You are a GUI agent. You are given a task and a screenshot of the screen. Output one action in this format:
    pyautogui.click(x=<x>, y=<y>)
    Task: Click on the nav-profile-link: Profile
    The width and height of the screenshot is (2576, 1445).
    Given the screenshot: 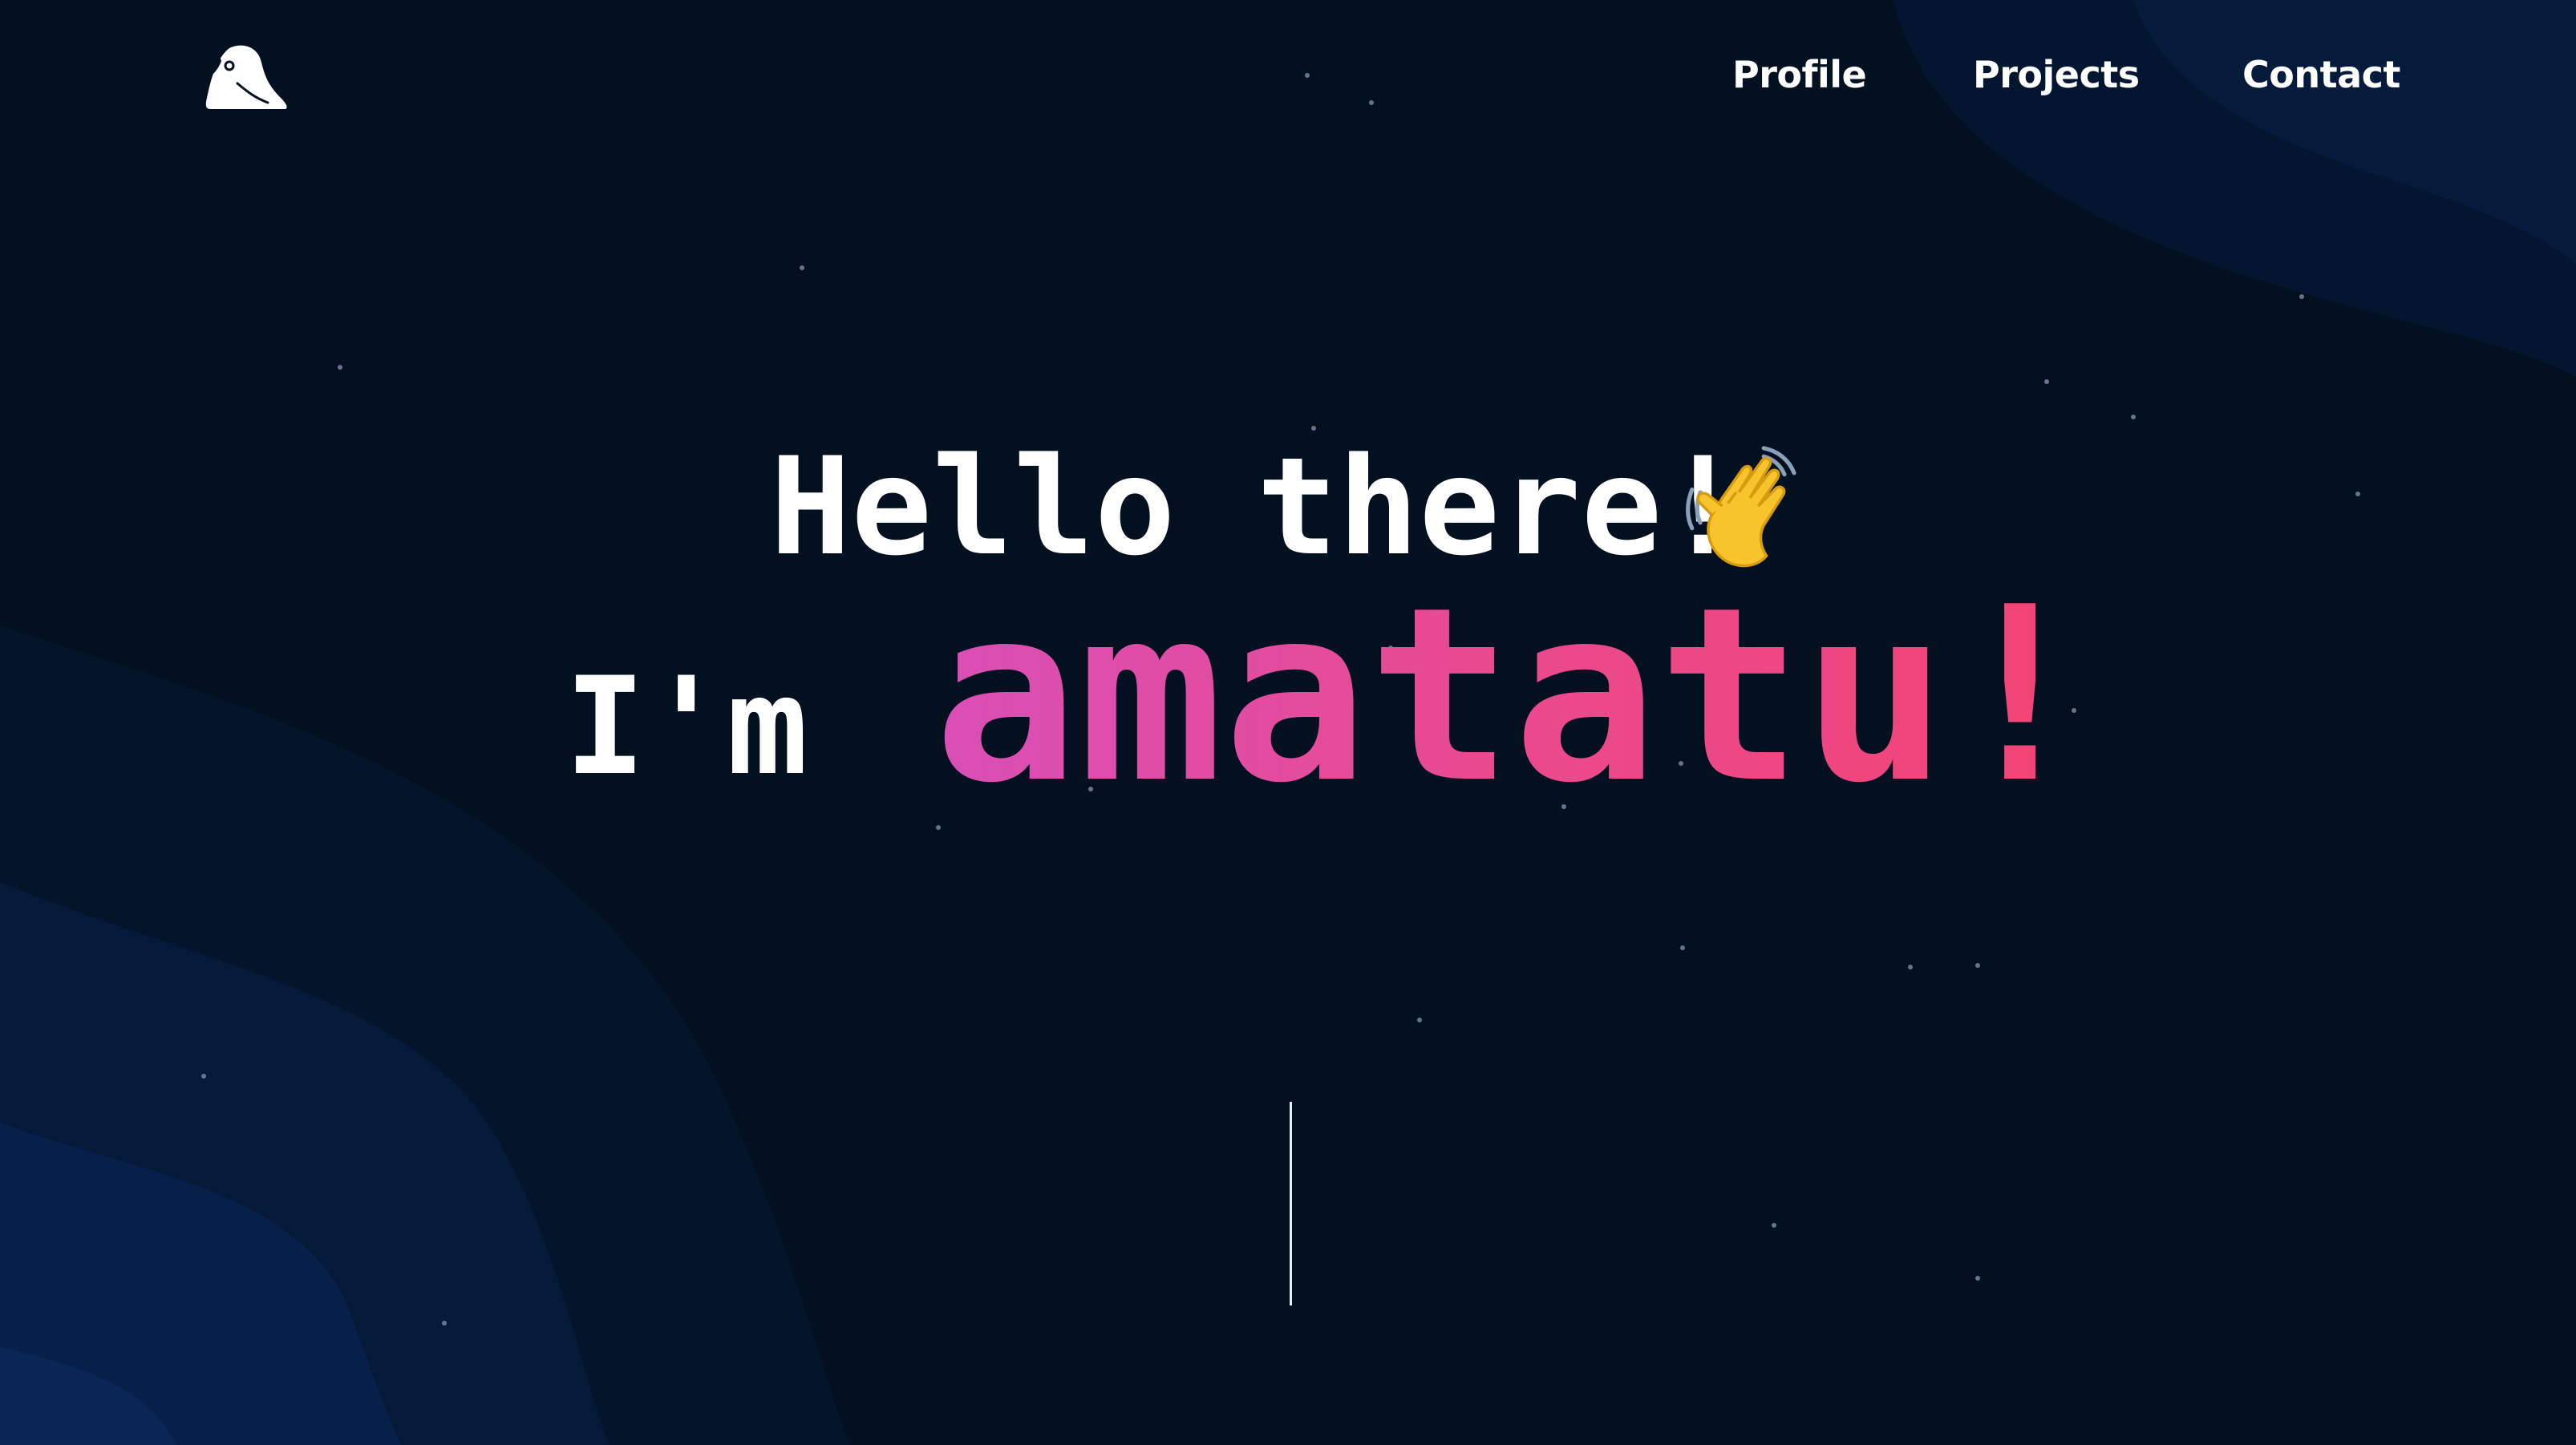 What is the action you would take?
    pyautogui.click(x=1800, y=74)
    